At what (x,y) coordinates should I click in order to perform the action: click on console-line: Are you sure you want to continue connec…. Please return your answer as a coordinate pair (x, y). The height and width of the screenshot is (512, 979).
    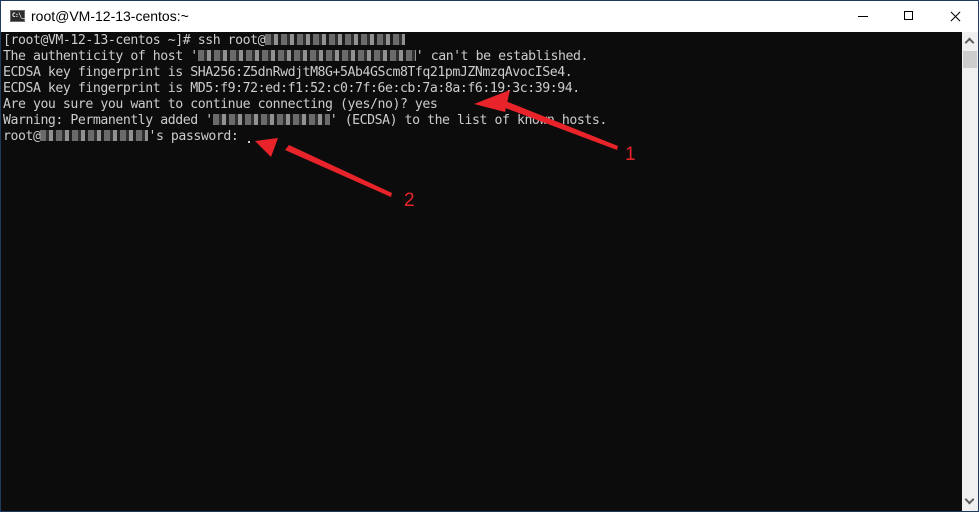
    Looking at the image, I should click on (220, 104).